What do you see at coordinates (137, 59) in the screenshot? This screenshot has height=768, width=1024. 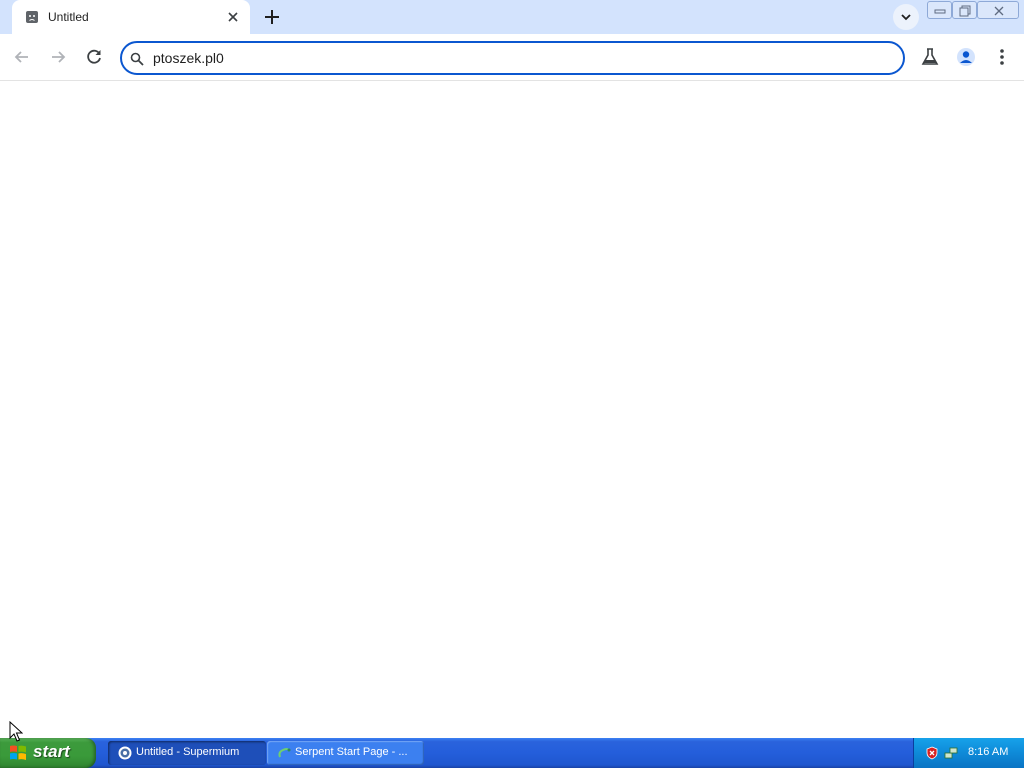 I see `search-icon` at bounding box center [137, 59].